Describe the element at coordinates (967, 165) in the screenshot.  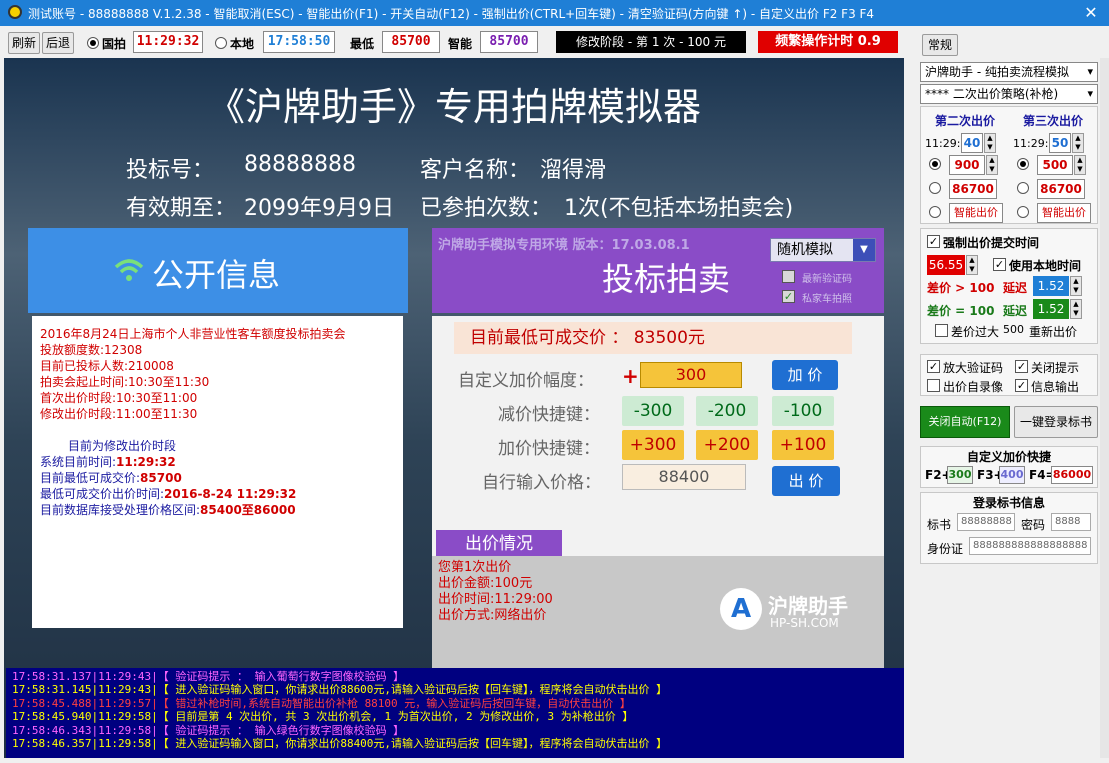
I see `second-add-input: 900` at that location.